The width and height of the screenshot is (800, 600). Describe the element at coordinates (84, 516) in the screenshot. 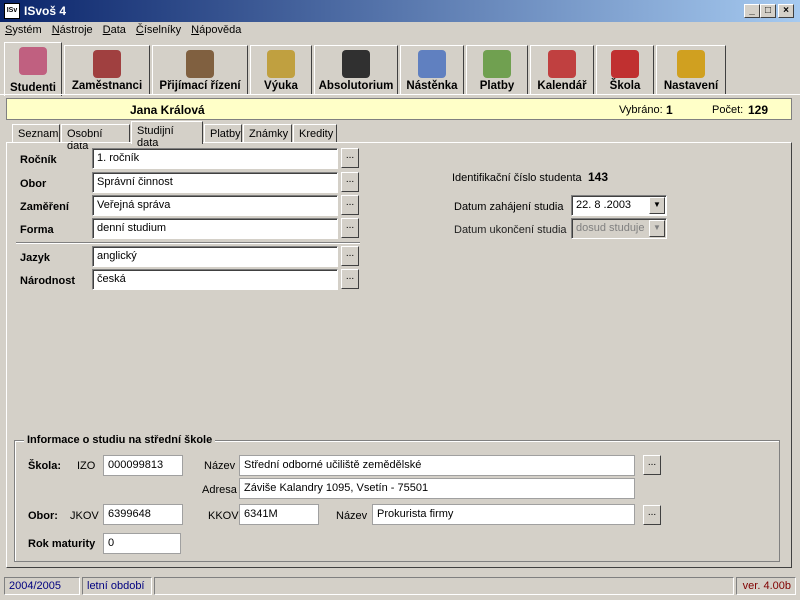

I see `jkov-label: JKOV` at that location.